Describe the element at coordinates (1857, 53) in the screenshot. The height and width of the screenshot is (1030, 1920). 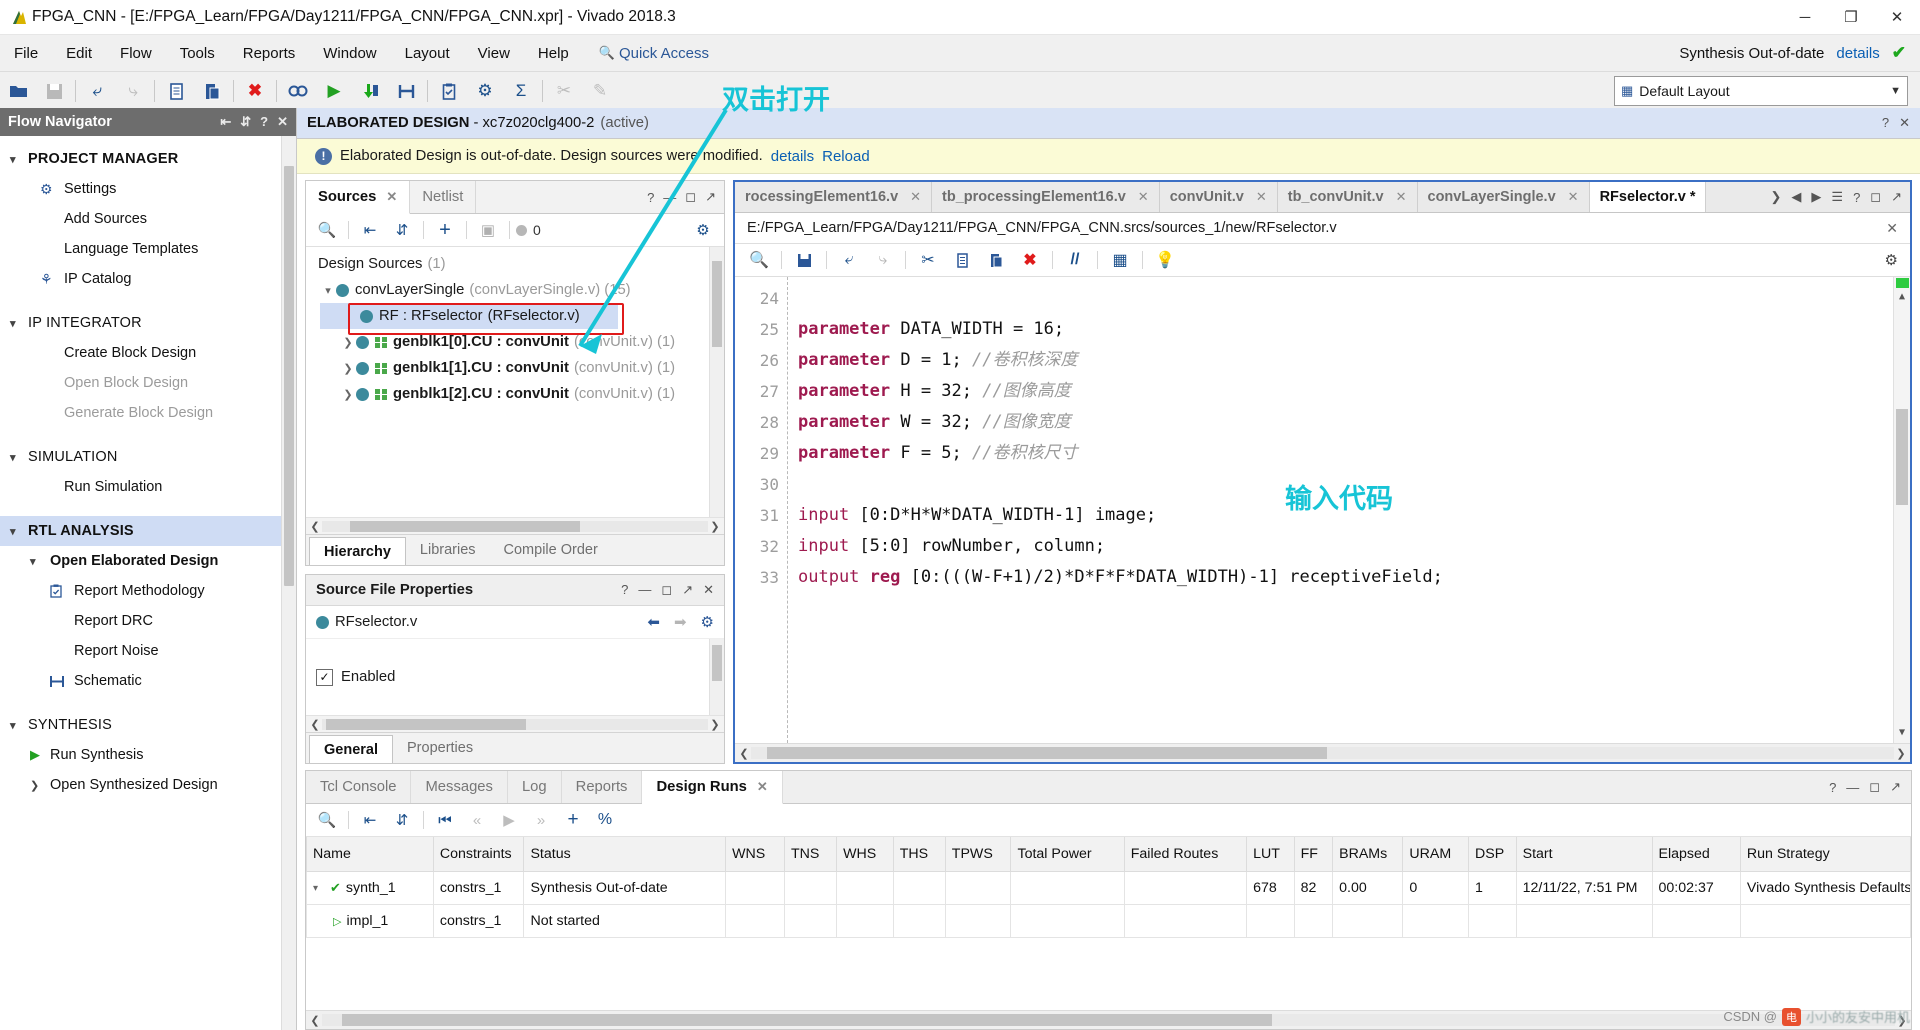
I see `synthesis-details-link: details` at that location.